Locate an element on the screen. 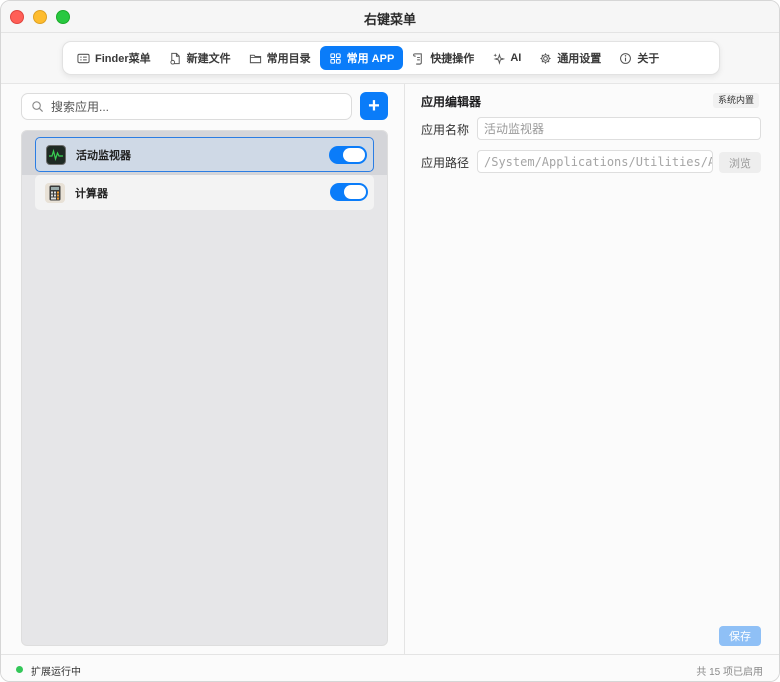 The width and height of the screenshot is (780, 682). tab-common-apps: 常用 APP is located at coordinates (361, 58).